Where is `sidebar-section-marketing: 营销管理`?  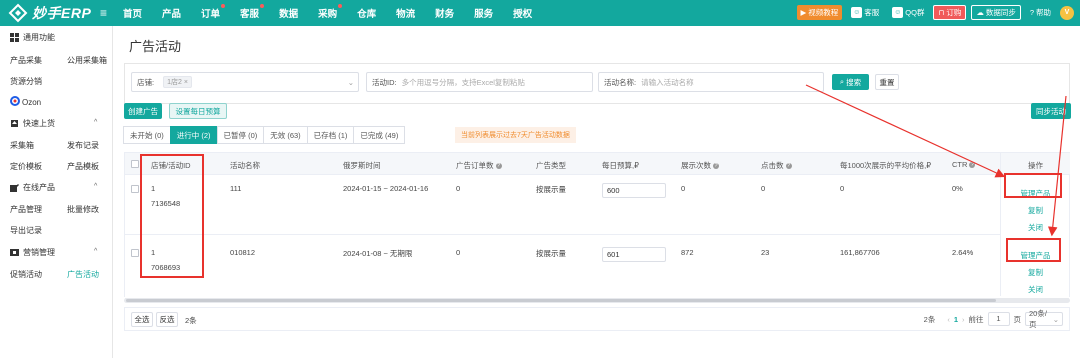 sidebar-section-marketing: 营销管理 is located at coordinates (32, 252).